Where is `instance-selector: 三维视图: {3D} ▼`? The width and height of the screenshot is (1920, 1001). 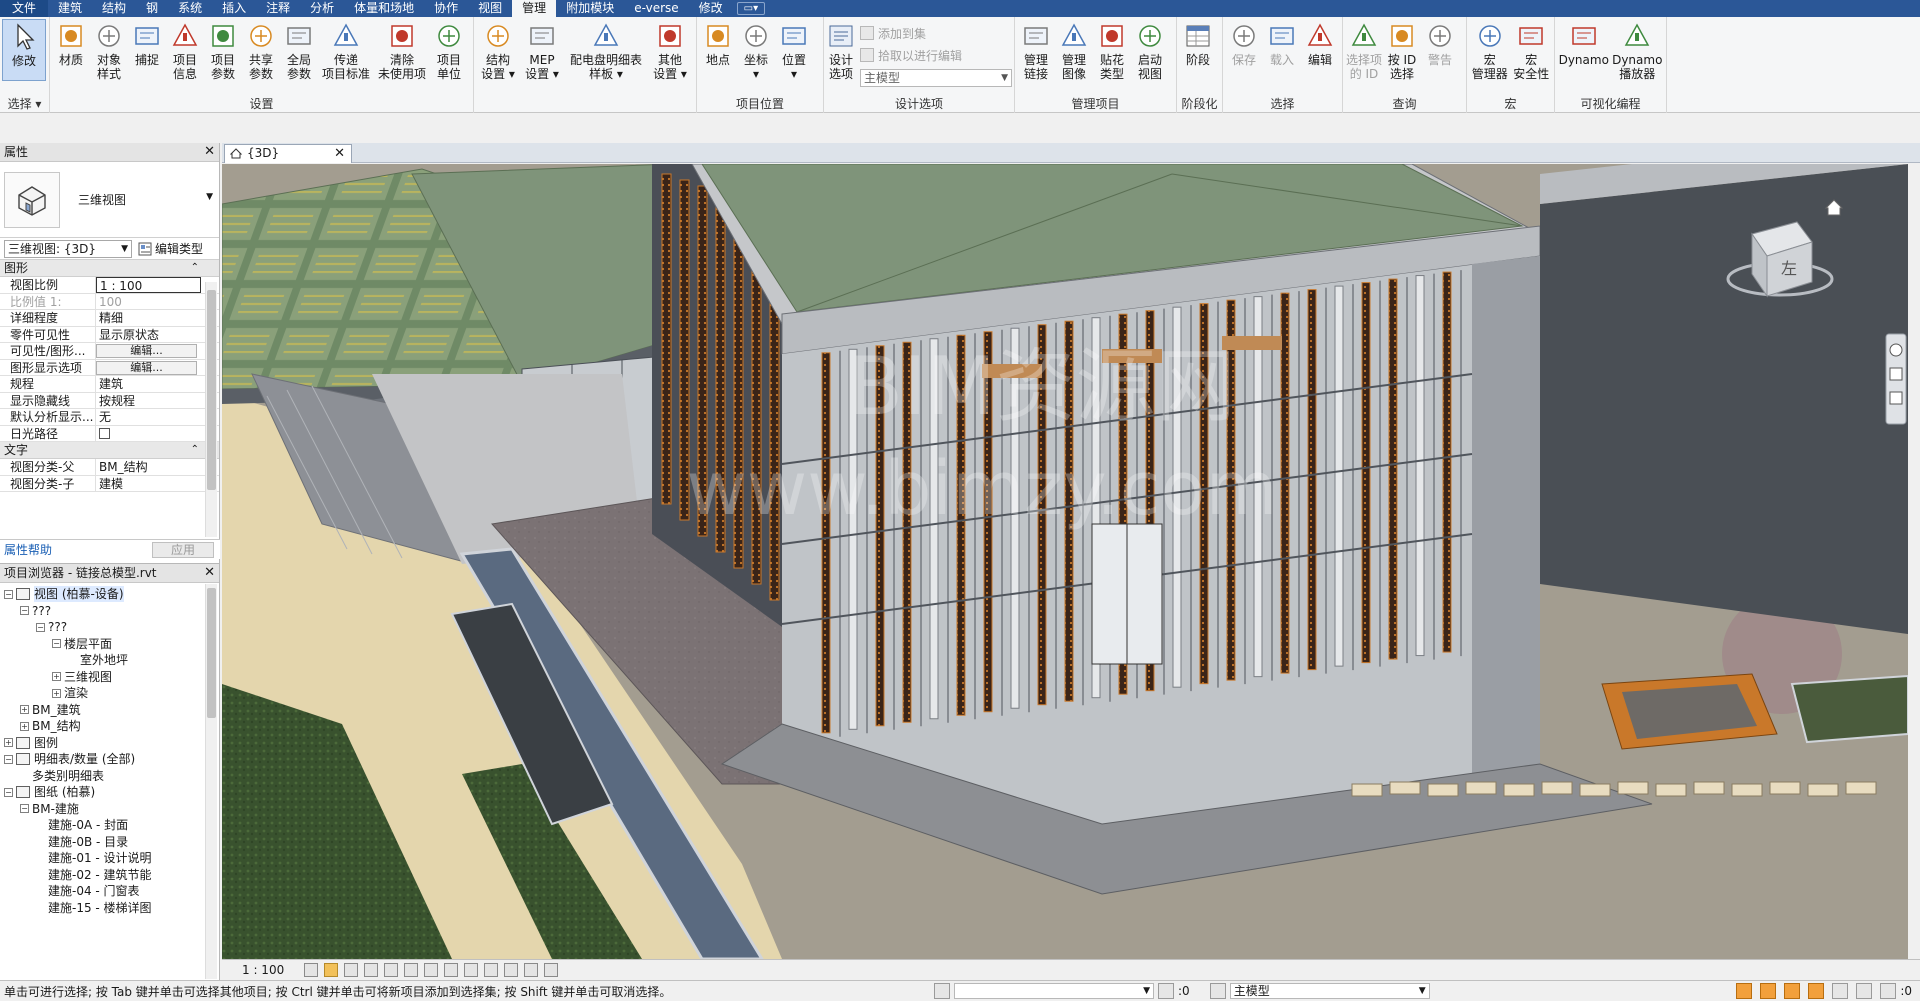
instance-selector: 三维视图: {3D} ▼ is located at coordinates (68, 248).